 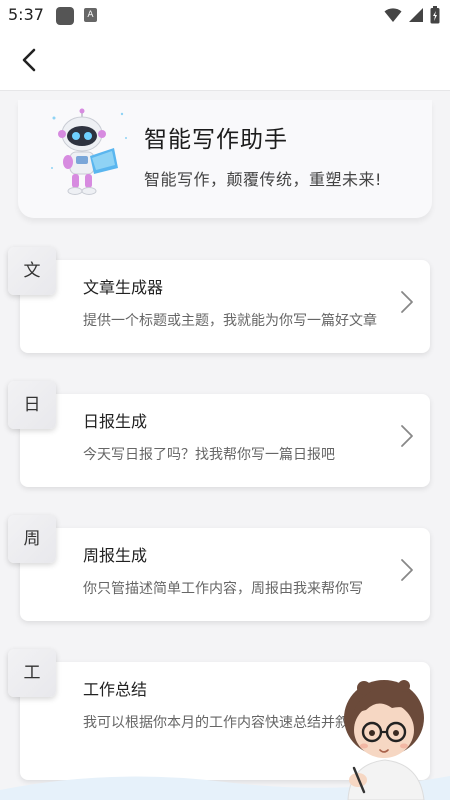 What do you see at coordinates (223, 589) in the screenshot?
I see `card-description: 你只管描述简单工作内容，周报由我来帮你写` at bounding box center [223, 589].